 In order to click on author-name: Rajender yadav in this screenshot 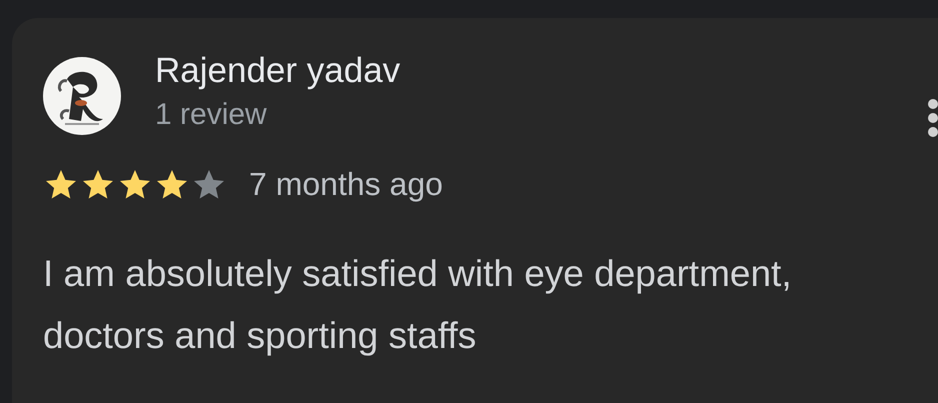, I will do `click(541, 71)`.